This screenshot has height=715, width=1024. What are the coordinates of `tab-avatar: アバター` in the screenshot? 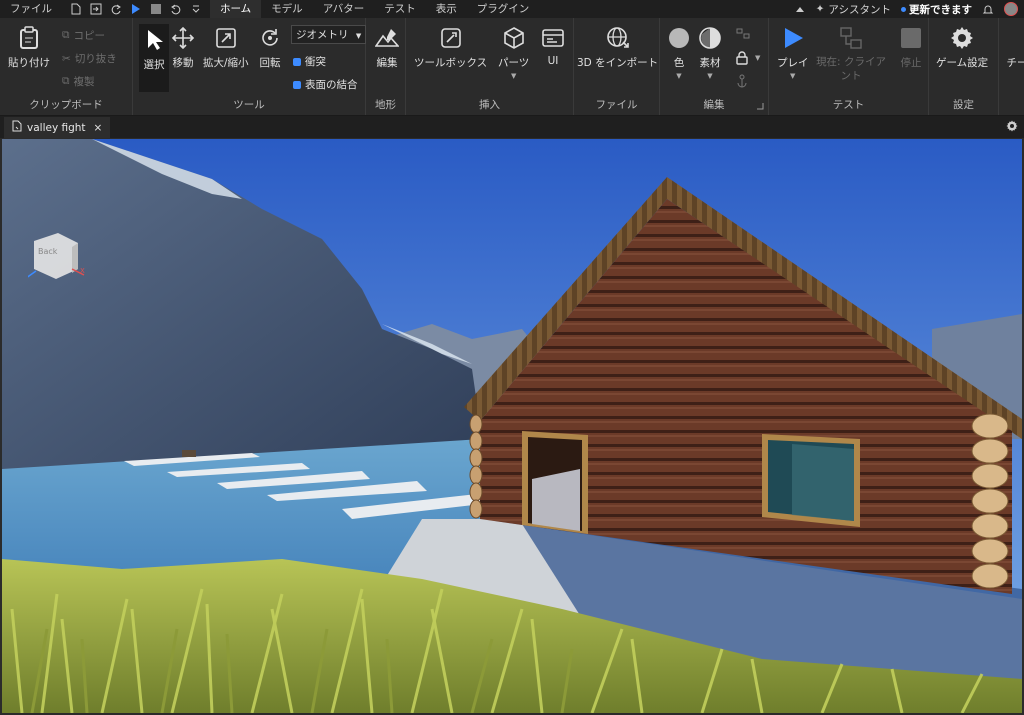 It's located at (344, 9).